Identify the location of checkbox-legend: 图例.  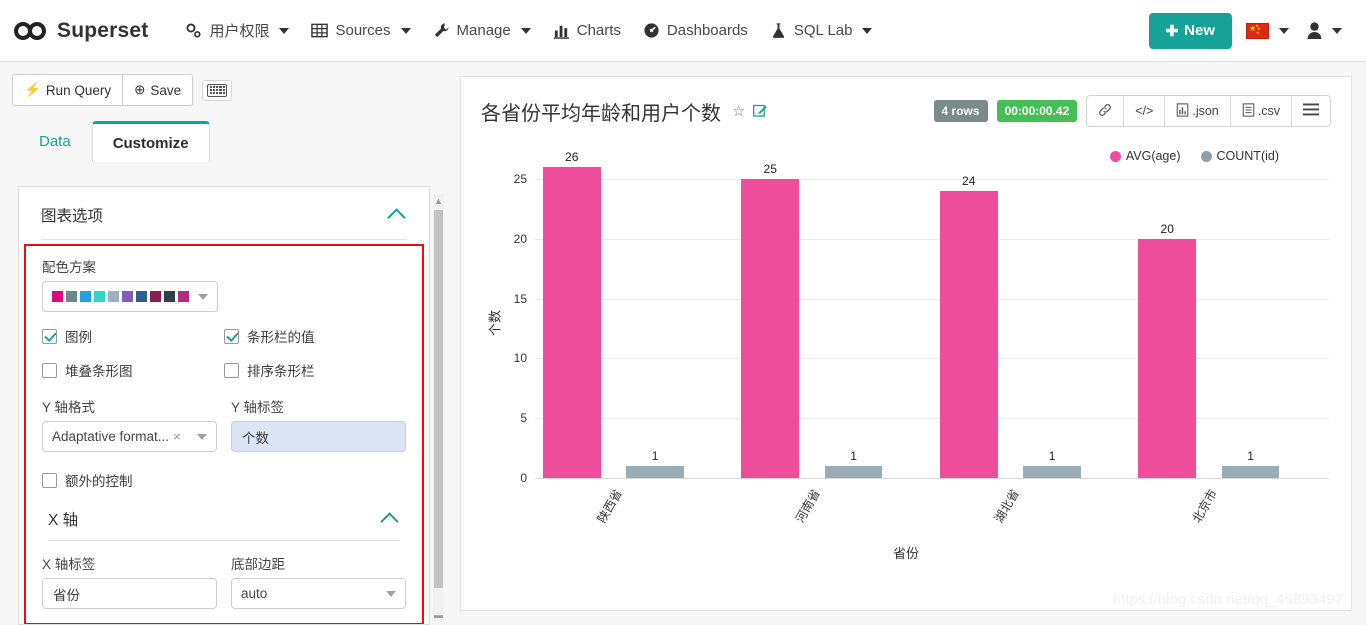
(133, 336).